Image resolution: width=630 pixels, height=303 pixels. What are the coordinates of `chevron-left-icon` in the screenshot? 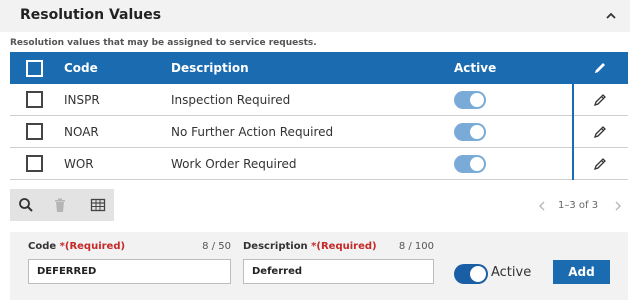 It's located at (542, 206).